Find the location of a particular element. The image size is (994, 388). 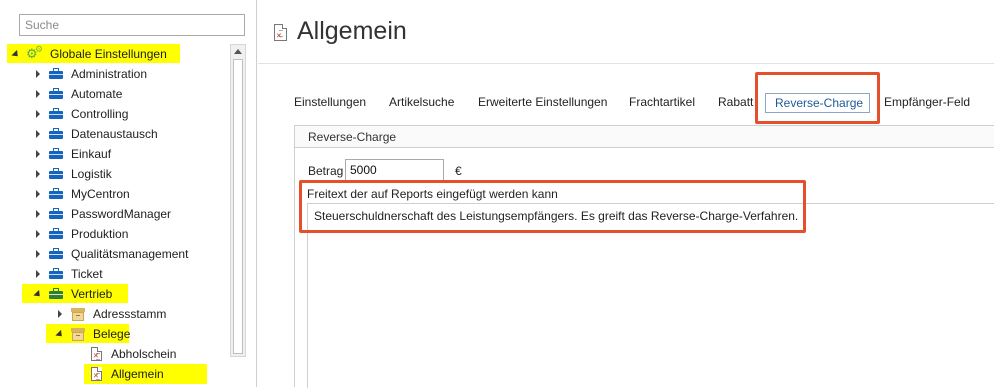

tree-scrollbar is located at coordinates (238, 200).